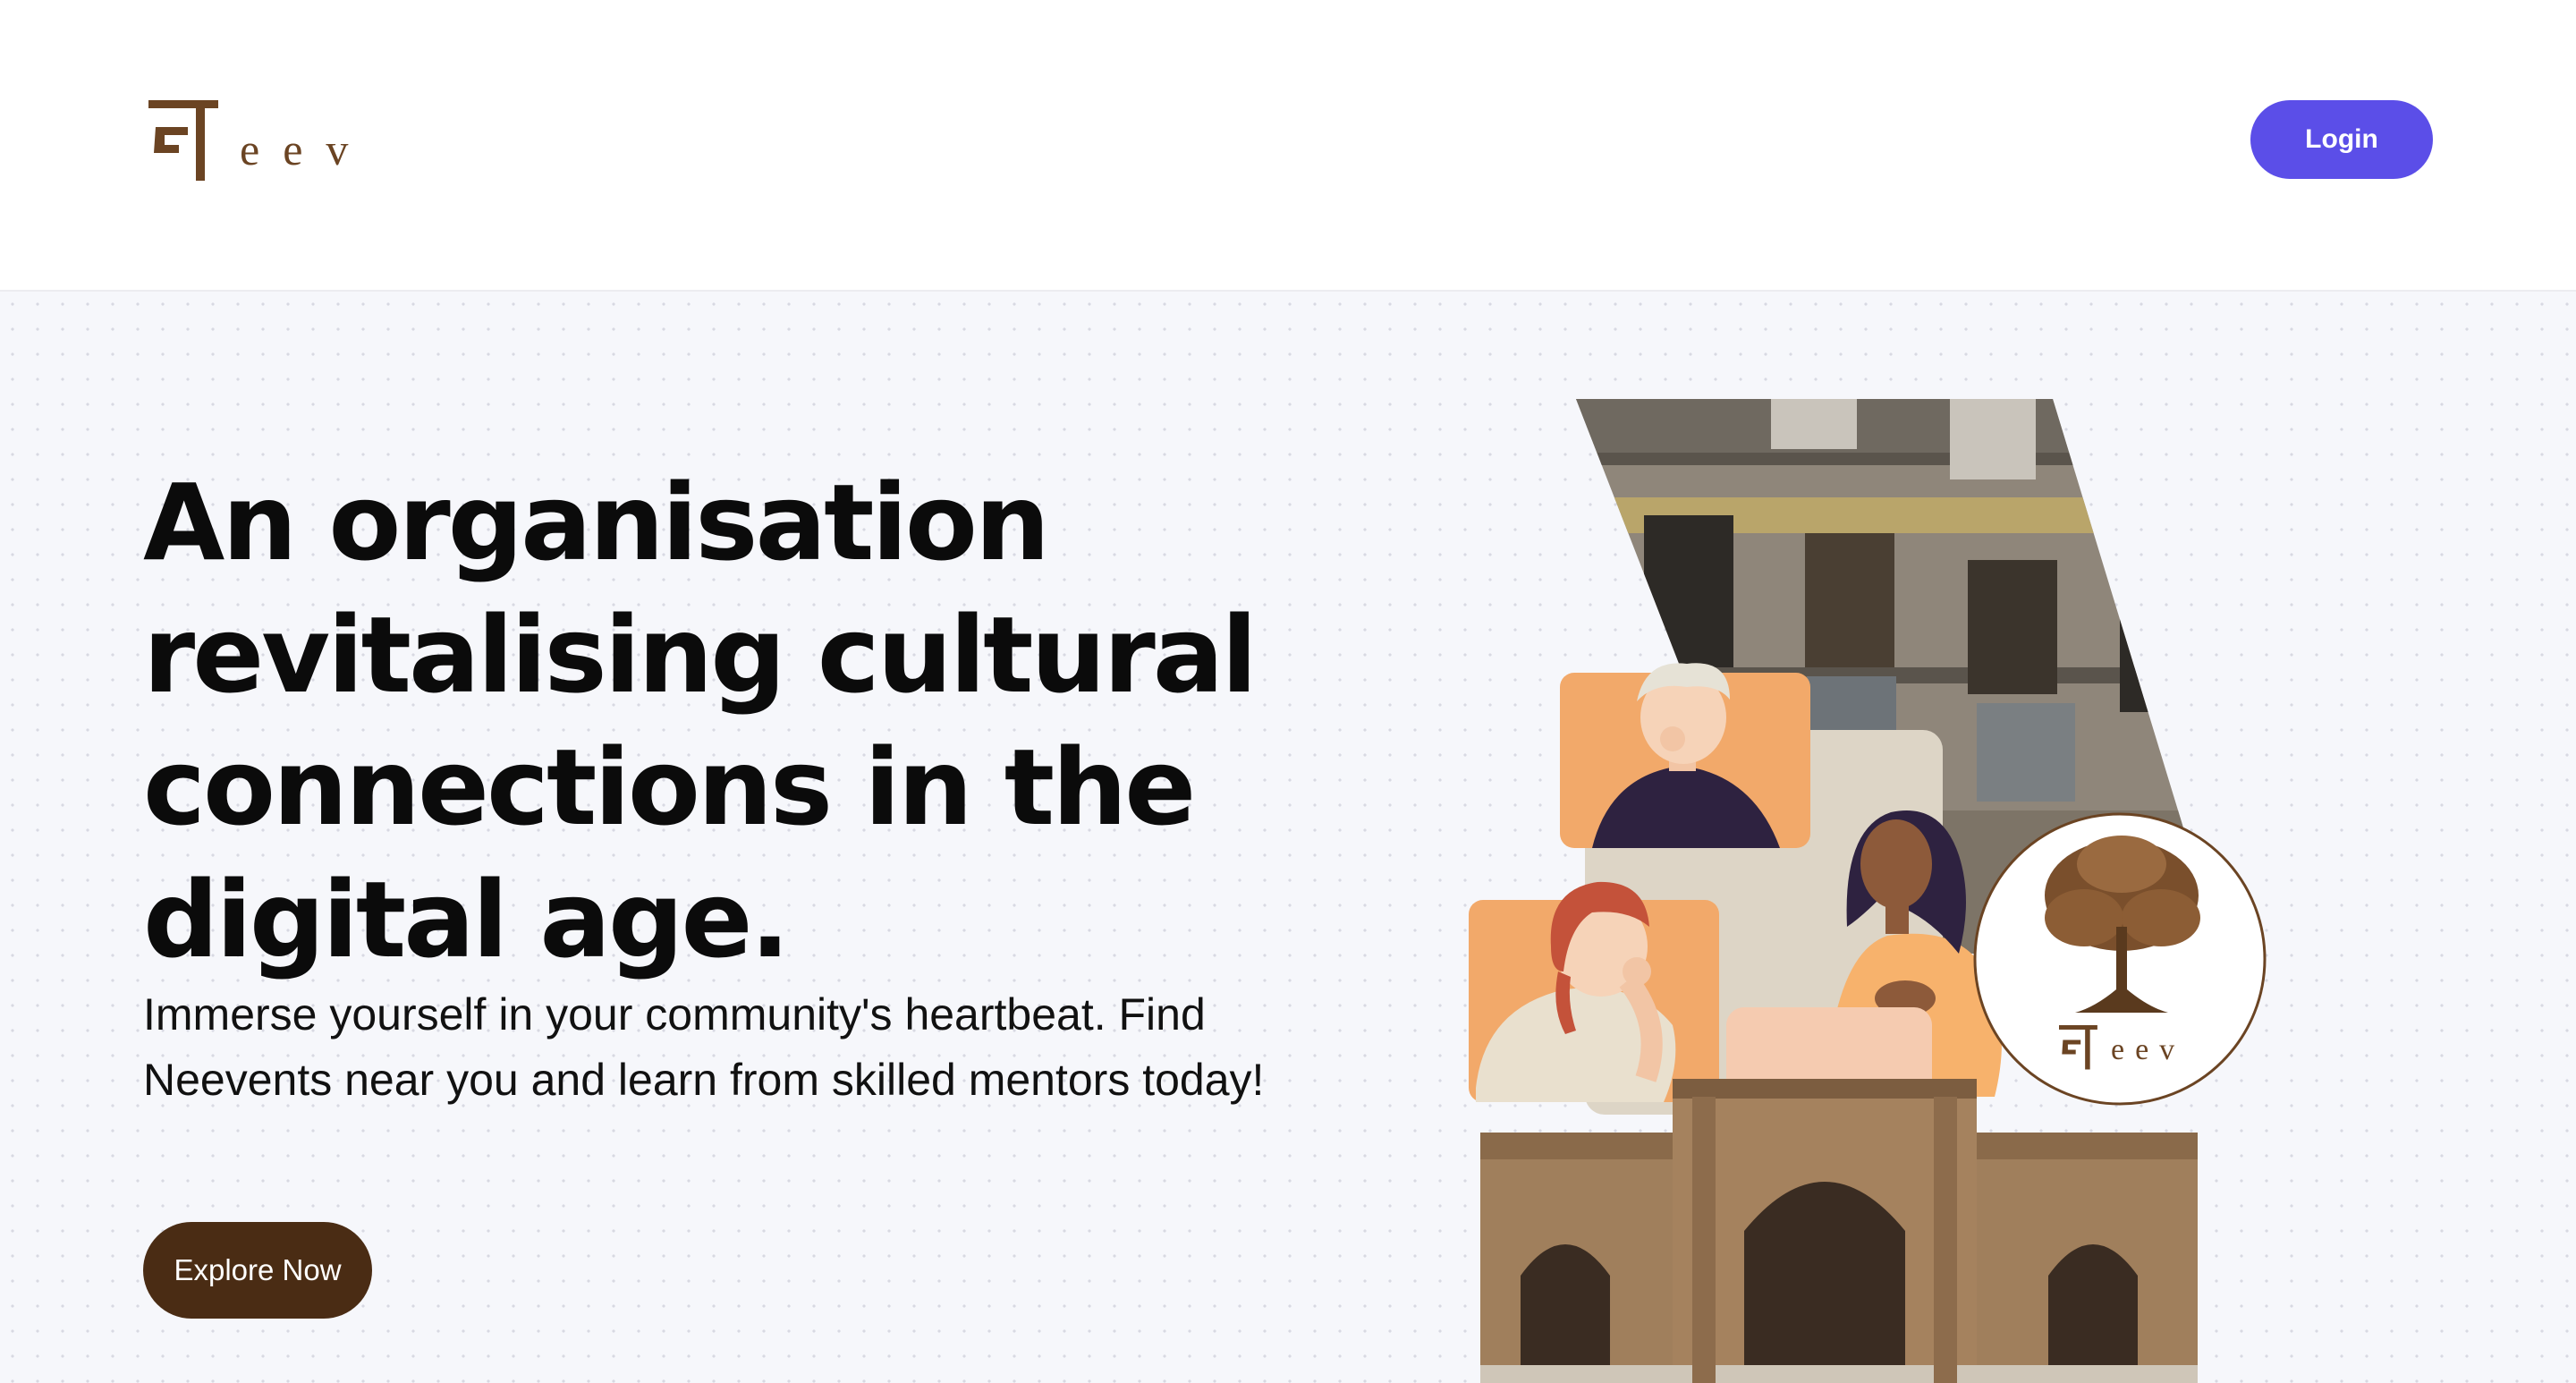 This screenshot has height=1383, width=2576. What do you see at coordinates (2120, 959) in the screenshot?
I see `neev-tree-badge: eev` at bounding box center [2120, 959].